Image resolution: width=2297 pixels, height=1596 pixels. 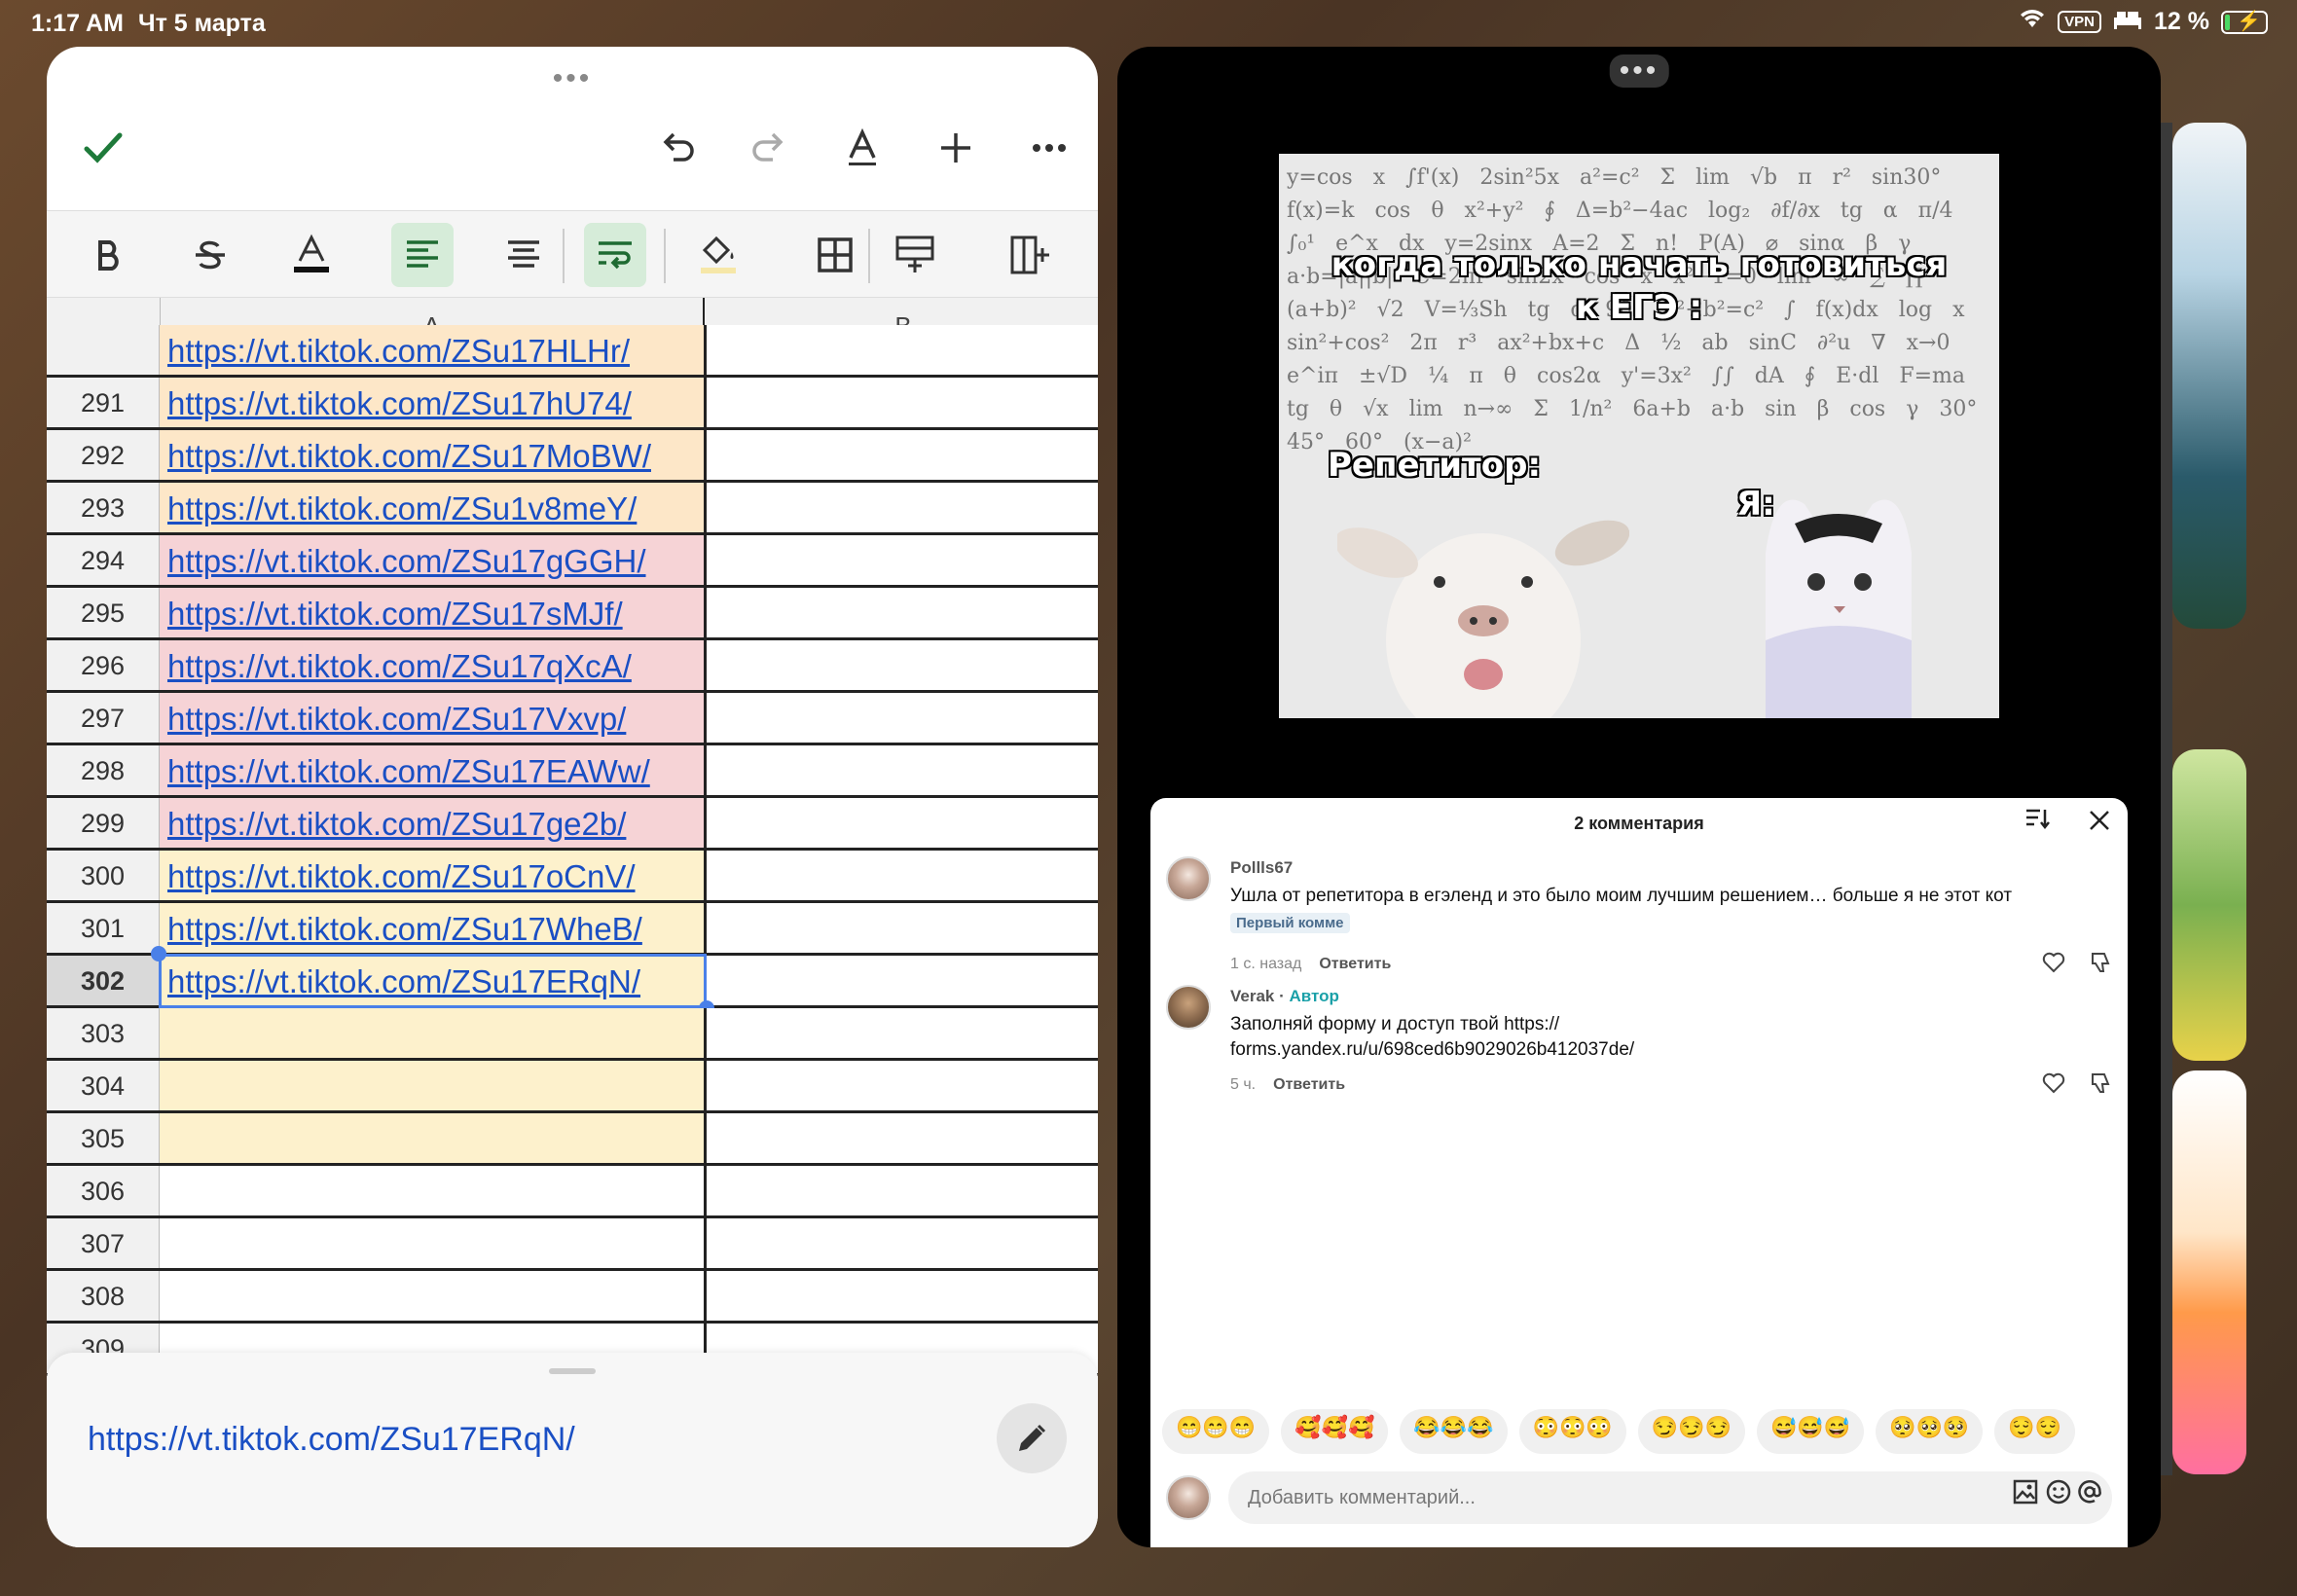 What do you see at coordinates (210, 255) in the screenshot?
I see `strikethrough-icon` at bounding box center [210, 255].